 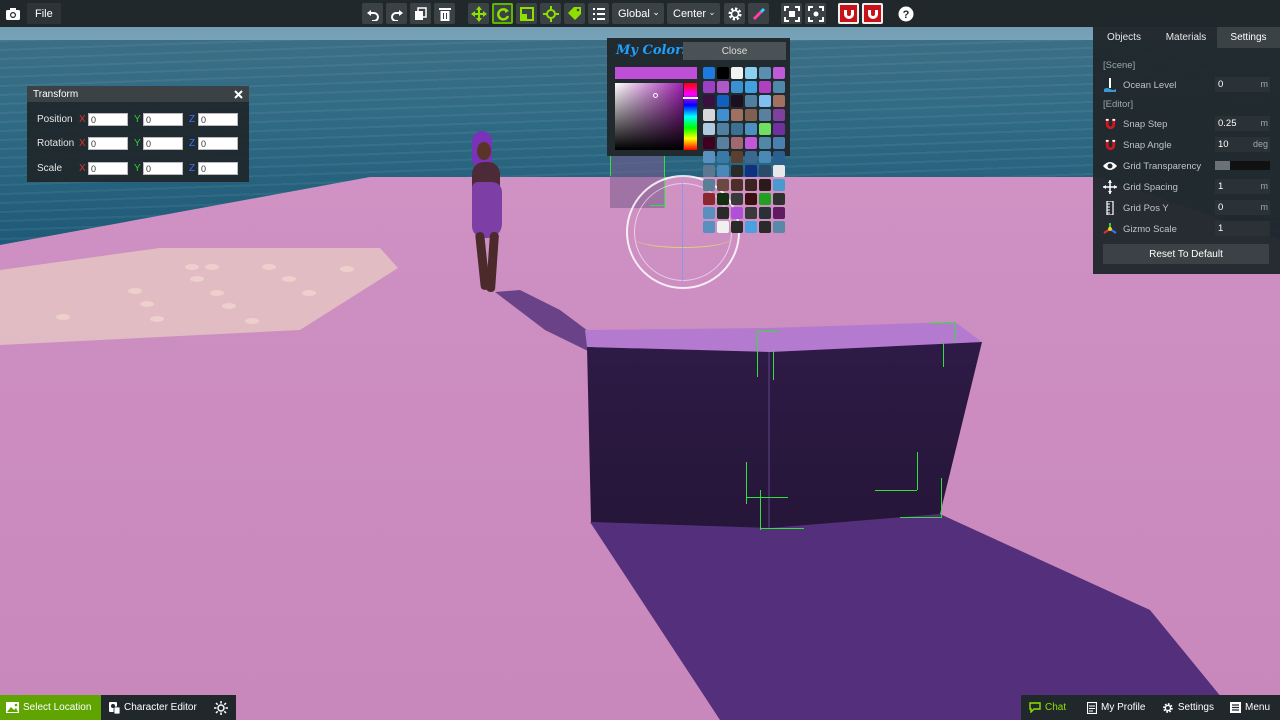 What do you see at coordinates (649, 116) in the screenshot?
I see `saturation-value-picker` at bounding box center [649, 116].